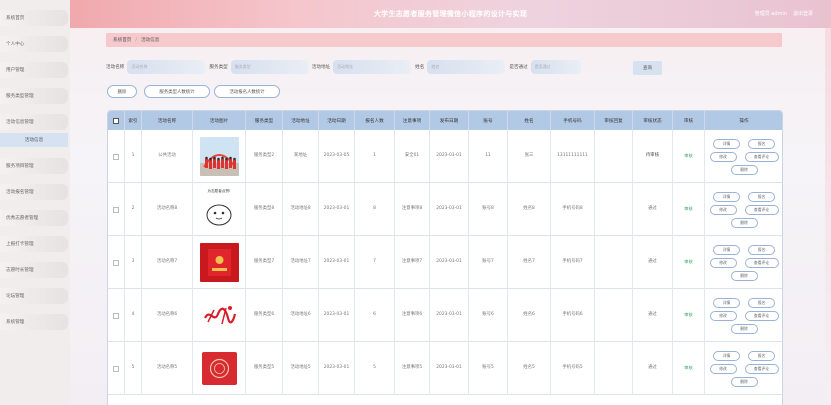 This screenshot has width=831, height=405. What do you see at coordinates (375, 120) in the screenshot?
I see `column-header: 报名人数` at bounding box center [375, 120].